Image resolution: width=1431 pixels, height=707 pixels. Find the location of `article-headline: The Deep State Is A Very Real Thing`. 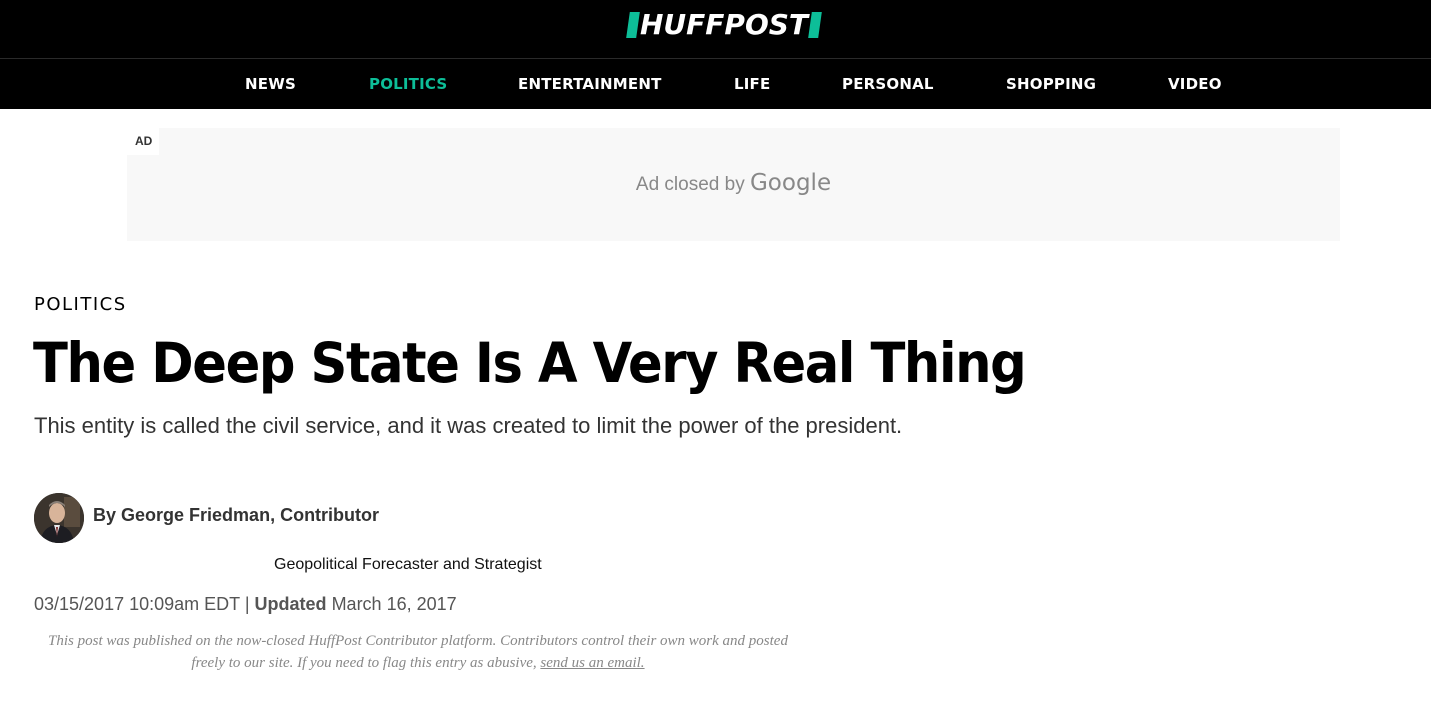

article-headline: The Deep State Is A Very Real Thing is located at coordinates (530, 363).